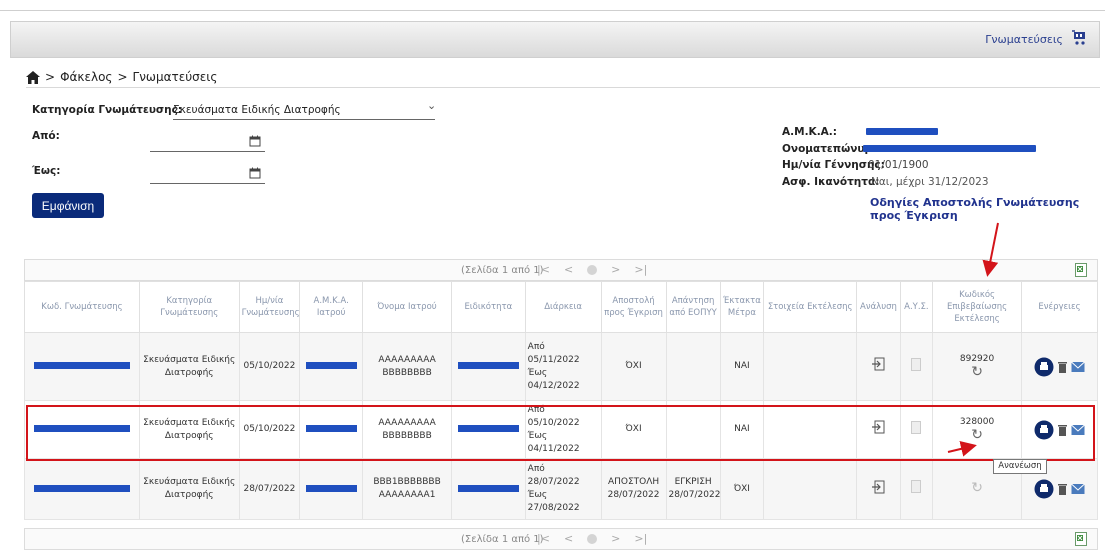 The width and height of the screenshot is (1105, 553). I want to click on refresh-tooltip: Ανανέωση, so click(1020, 466).